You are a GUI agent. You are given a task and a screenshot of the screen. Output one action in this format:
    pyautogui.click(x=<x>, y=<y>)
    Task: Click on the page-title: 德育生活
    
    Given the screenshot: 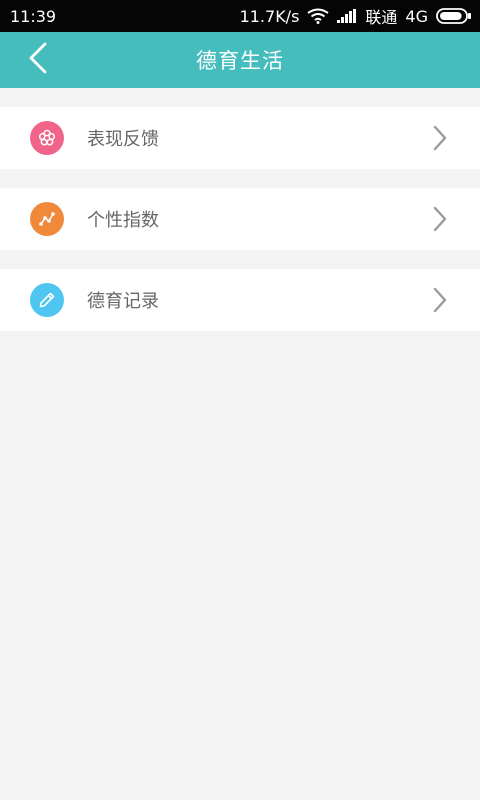 What is the action you would take?
    pyautogui.click(x=240, y=61)
    